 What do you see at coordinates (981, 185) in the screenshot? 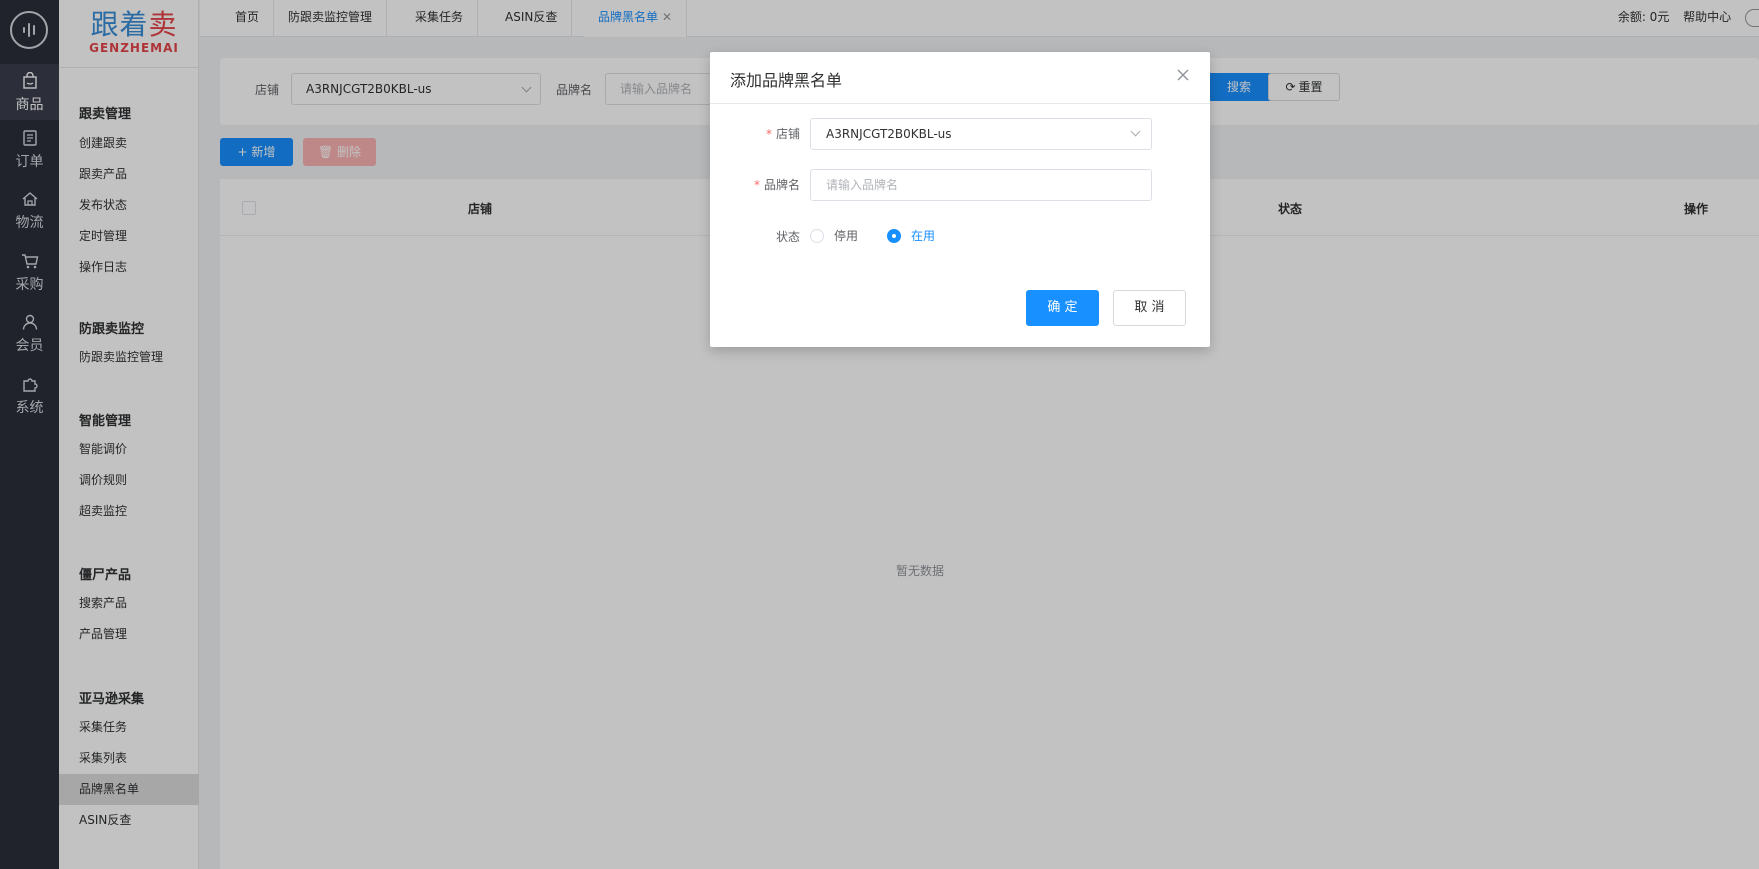
I see `dialog-brand-input: 请输入品牌名` at bounding box center [981, 185].